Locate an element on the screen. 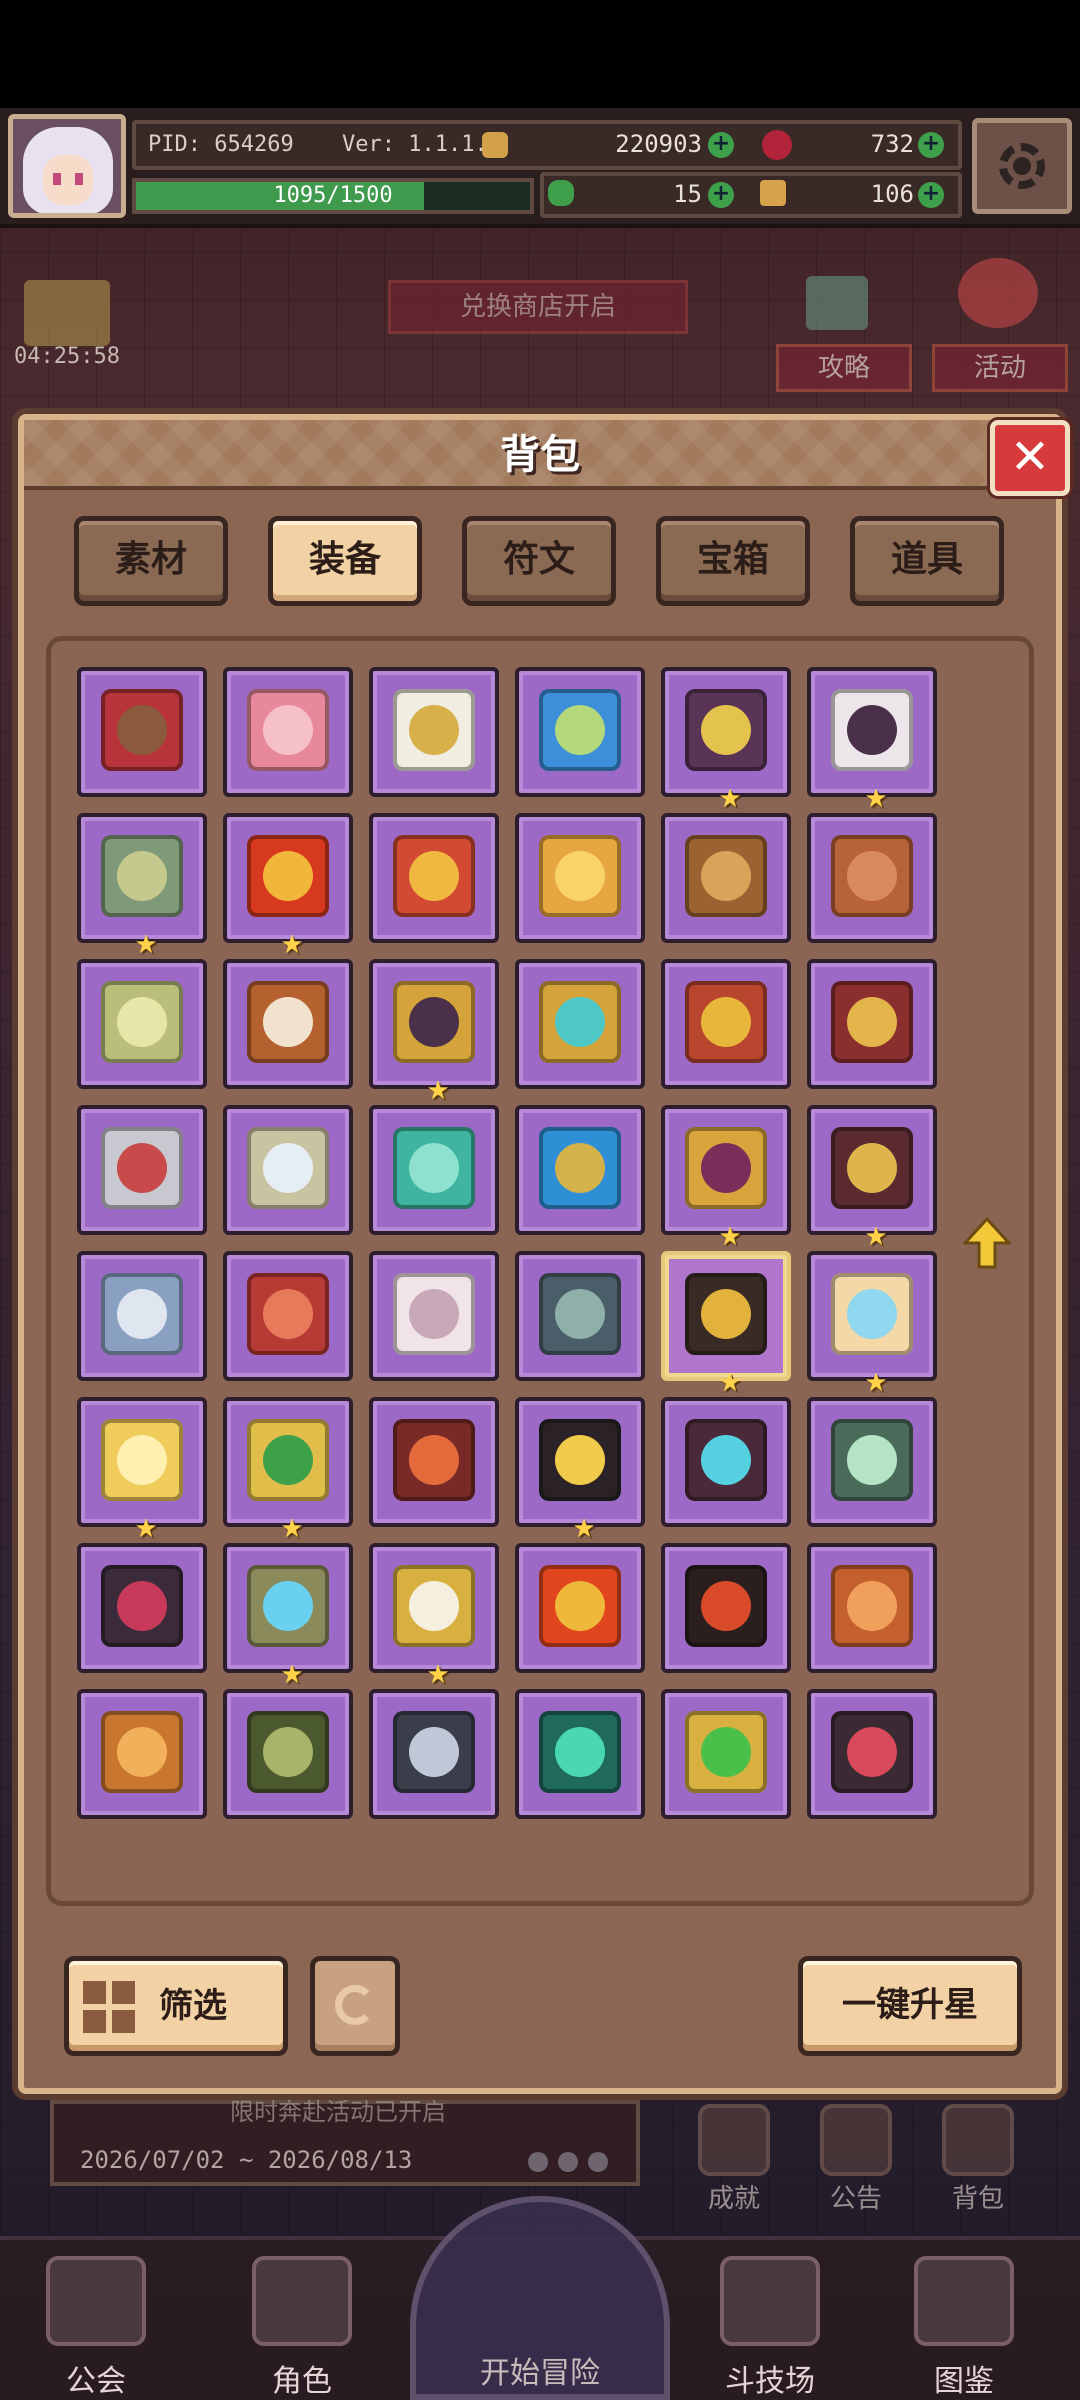 This screenshot has height=2400, width=1080. add-key-plus-icon: + is located at coordinates (931, 195).